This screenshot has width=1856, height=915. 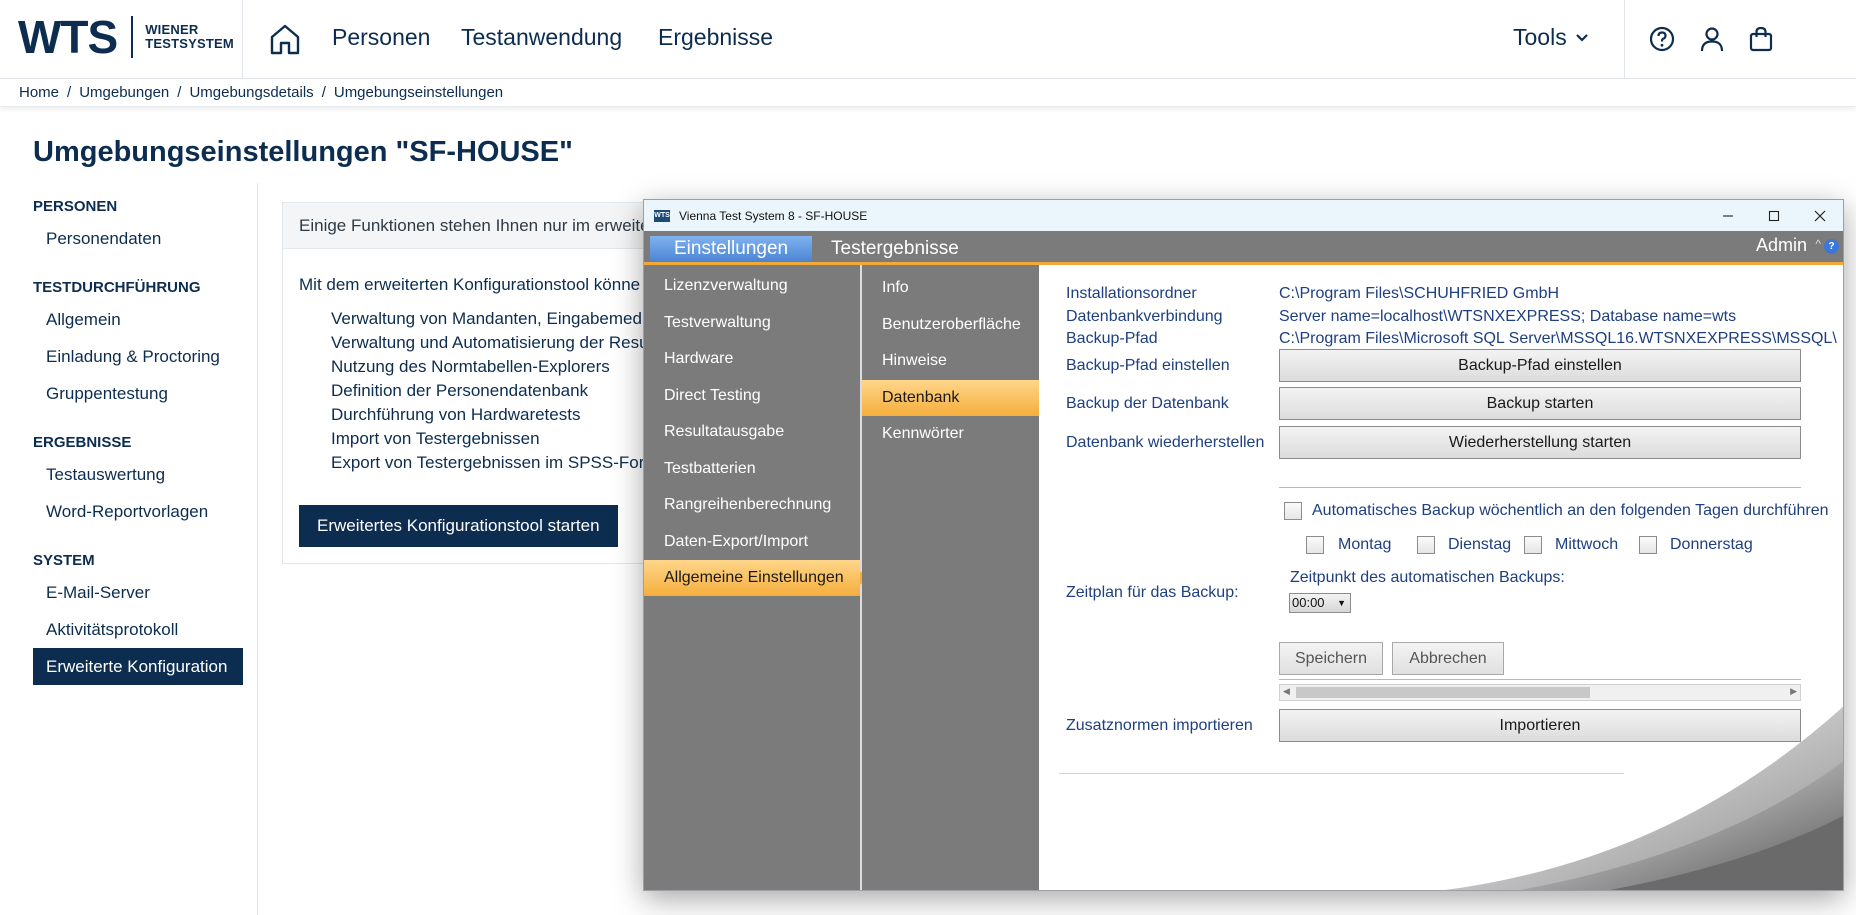 I want to click on day-label-mittwoch: Mittwoch, so click(x=1587, y=544).